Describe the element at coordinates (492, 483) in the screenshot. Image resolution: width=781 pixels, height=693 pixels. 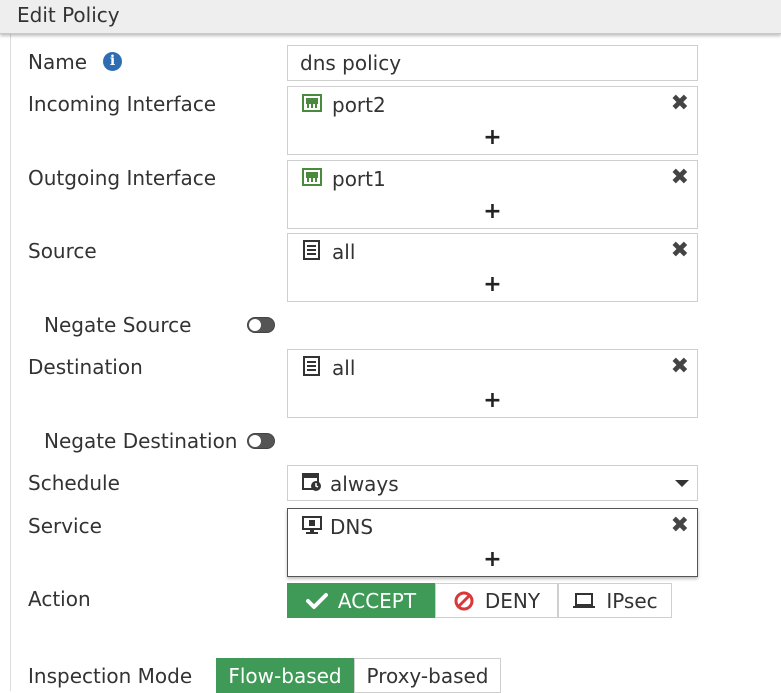
I see `schedule-select: always` at that location.